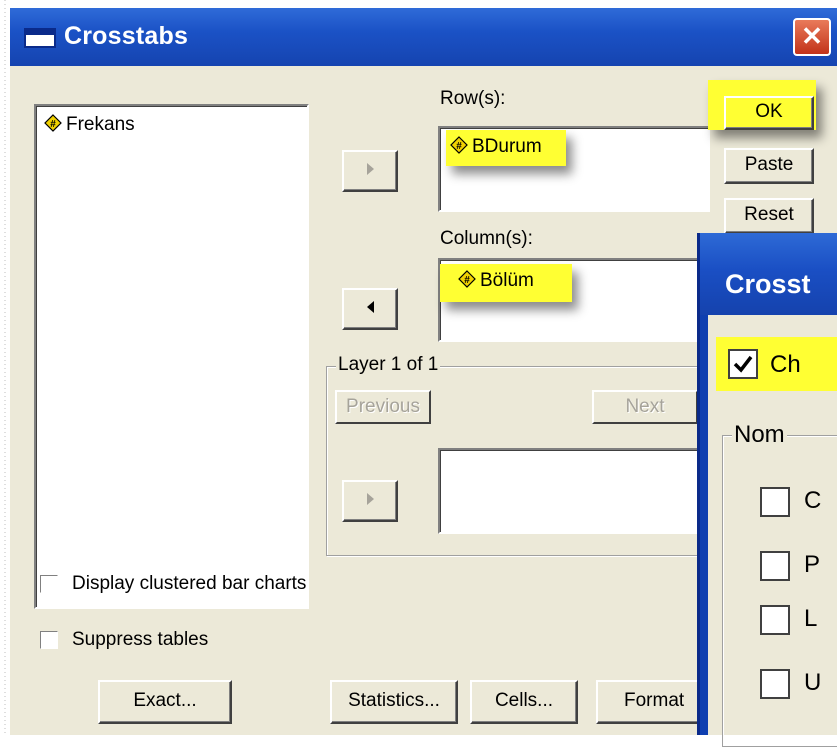  I want to click on check-mark-icon, so click(743, 364).